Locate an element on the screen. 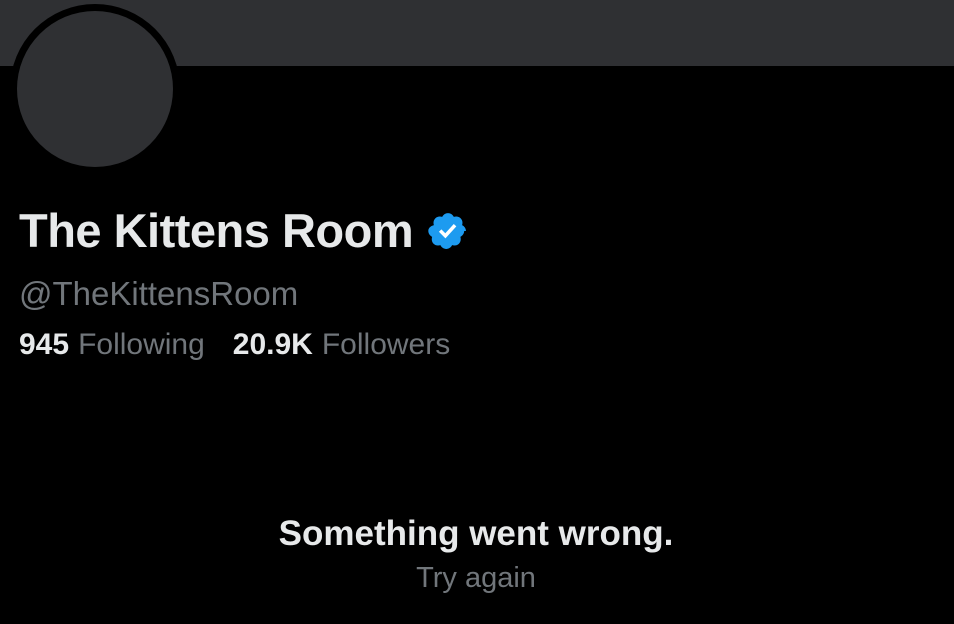 The image size is (954, 624). profile-handle: @TheKittensRoom is located at coordinates (159, 293).